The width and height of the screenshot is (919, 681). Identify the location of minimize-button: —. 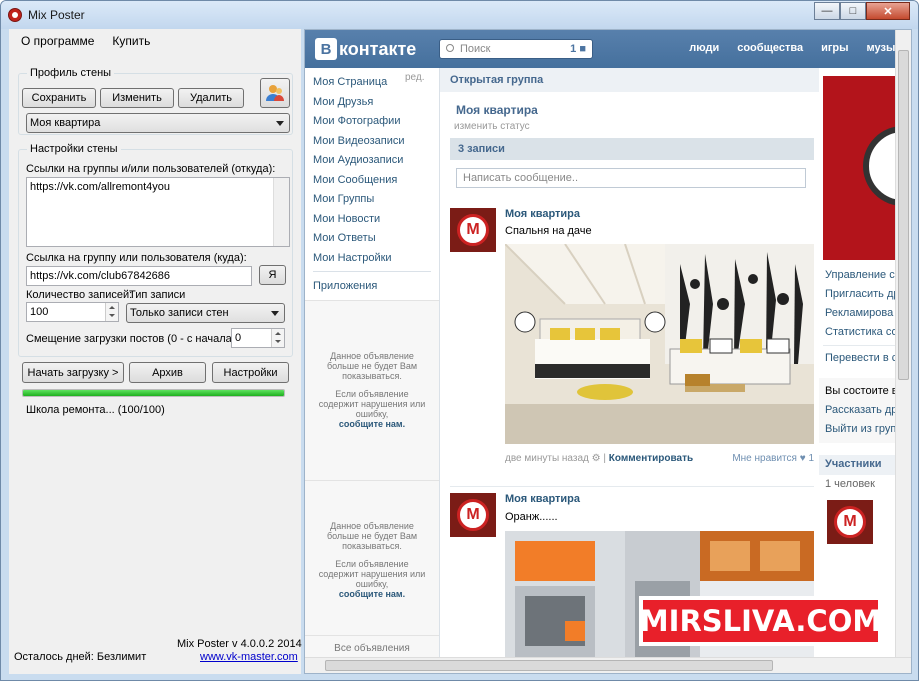
(827, 11).